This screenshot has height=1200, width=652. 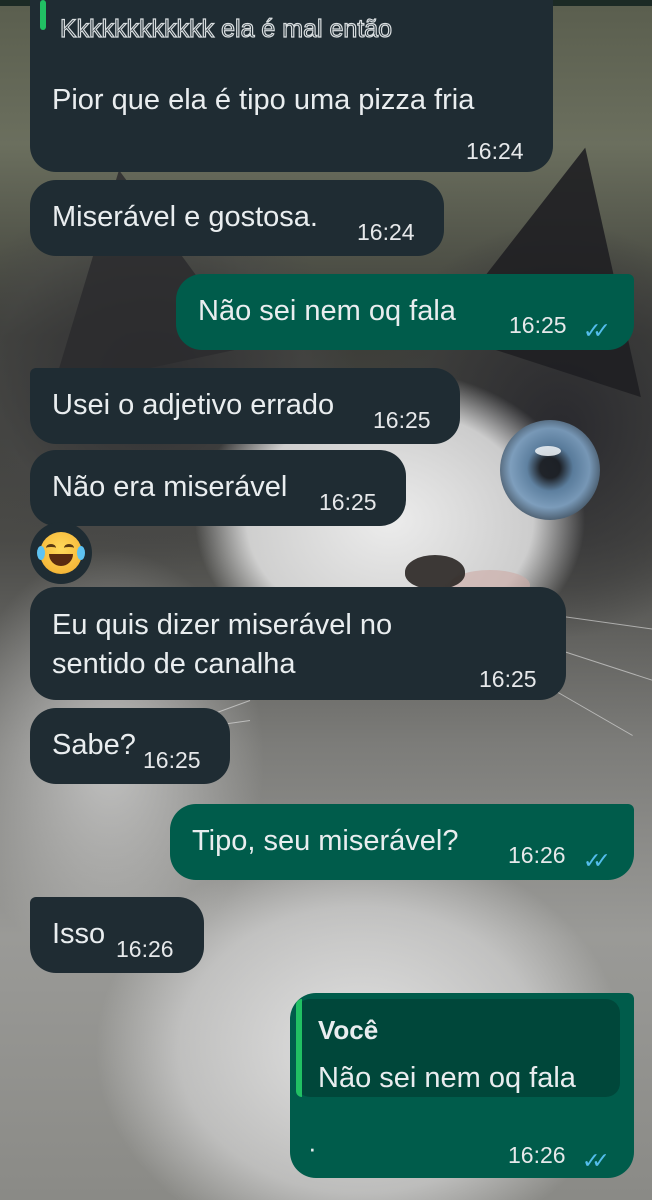 I want to click on message-text: Miserável e gostosa., so click(x=185, y=217).